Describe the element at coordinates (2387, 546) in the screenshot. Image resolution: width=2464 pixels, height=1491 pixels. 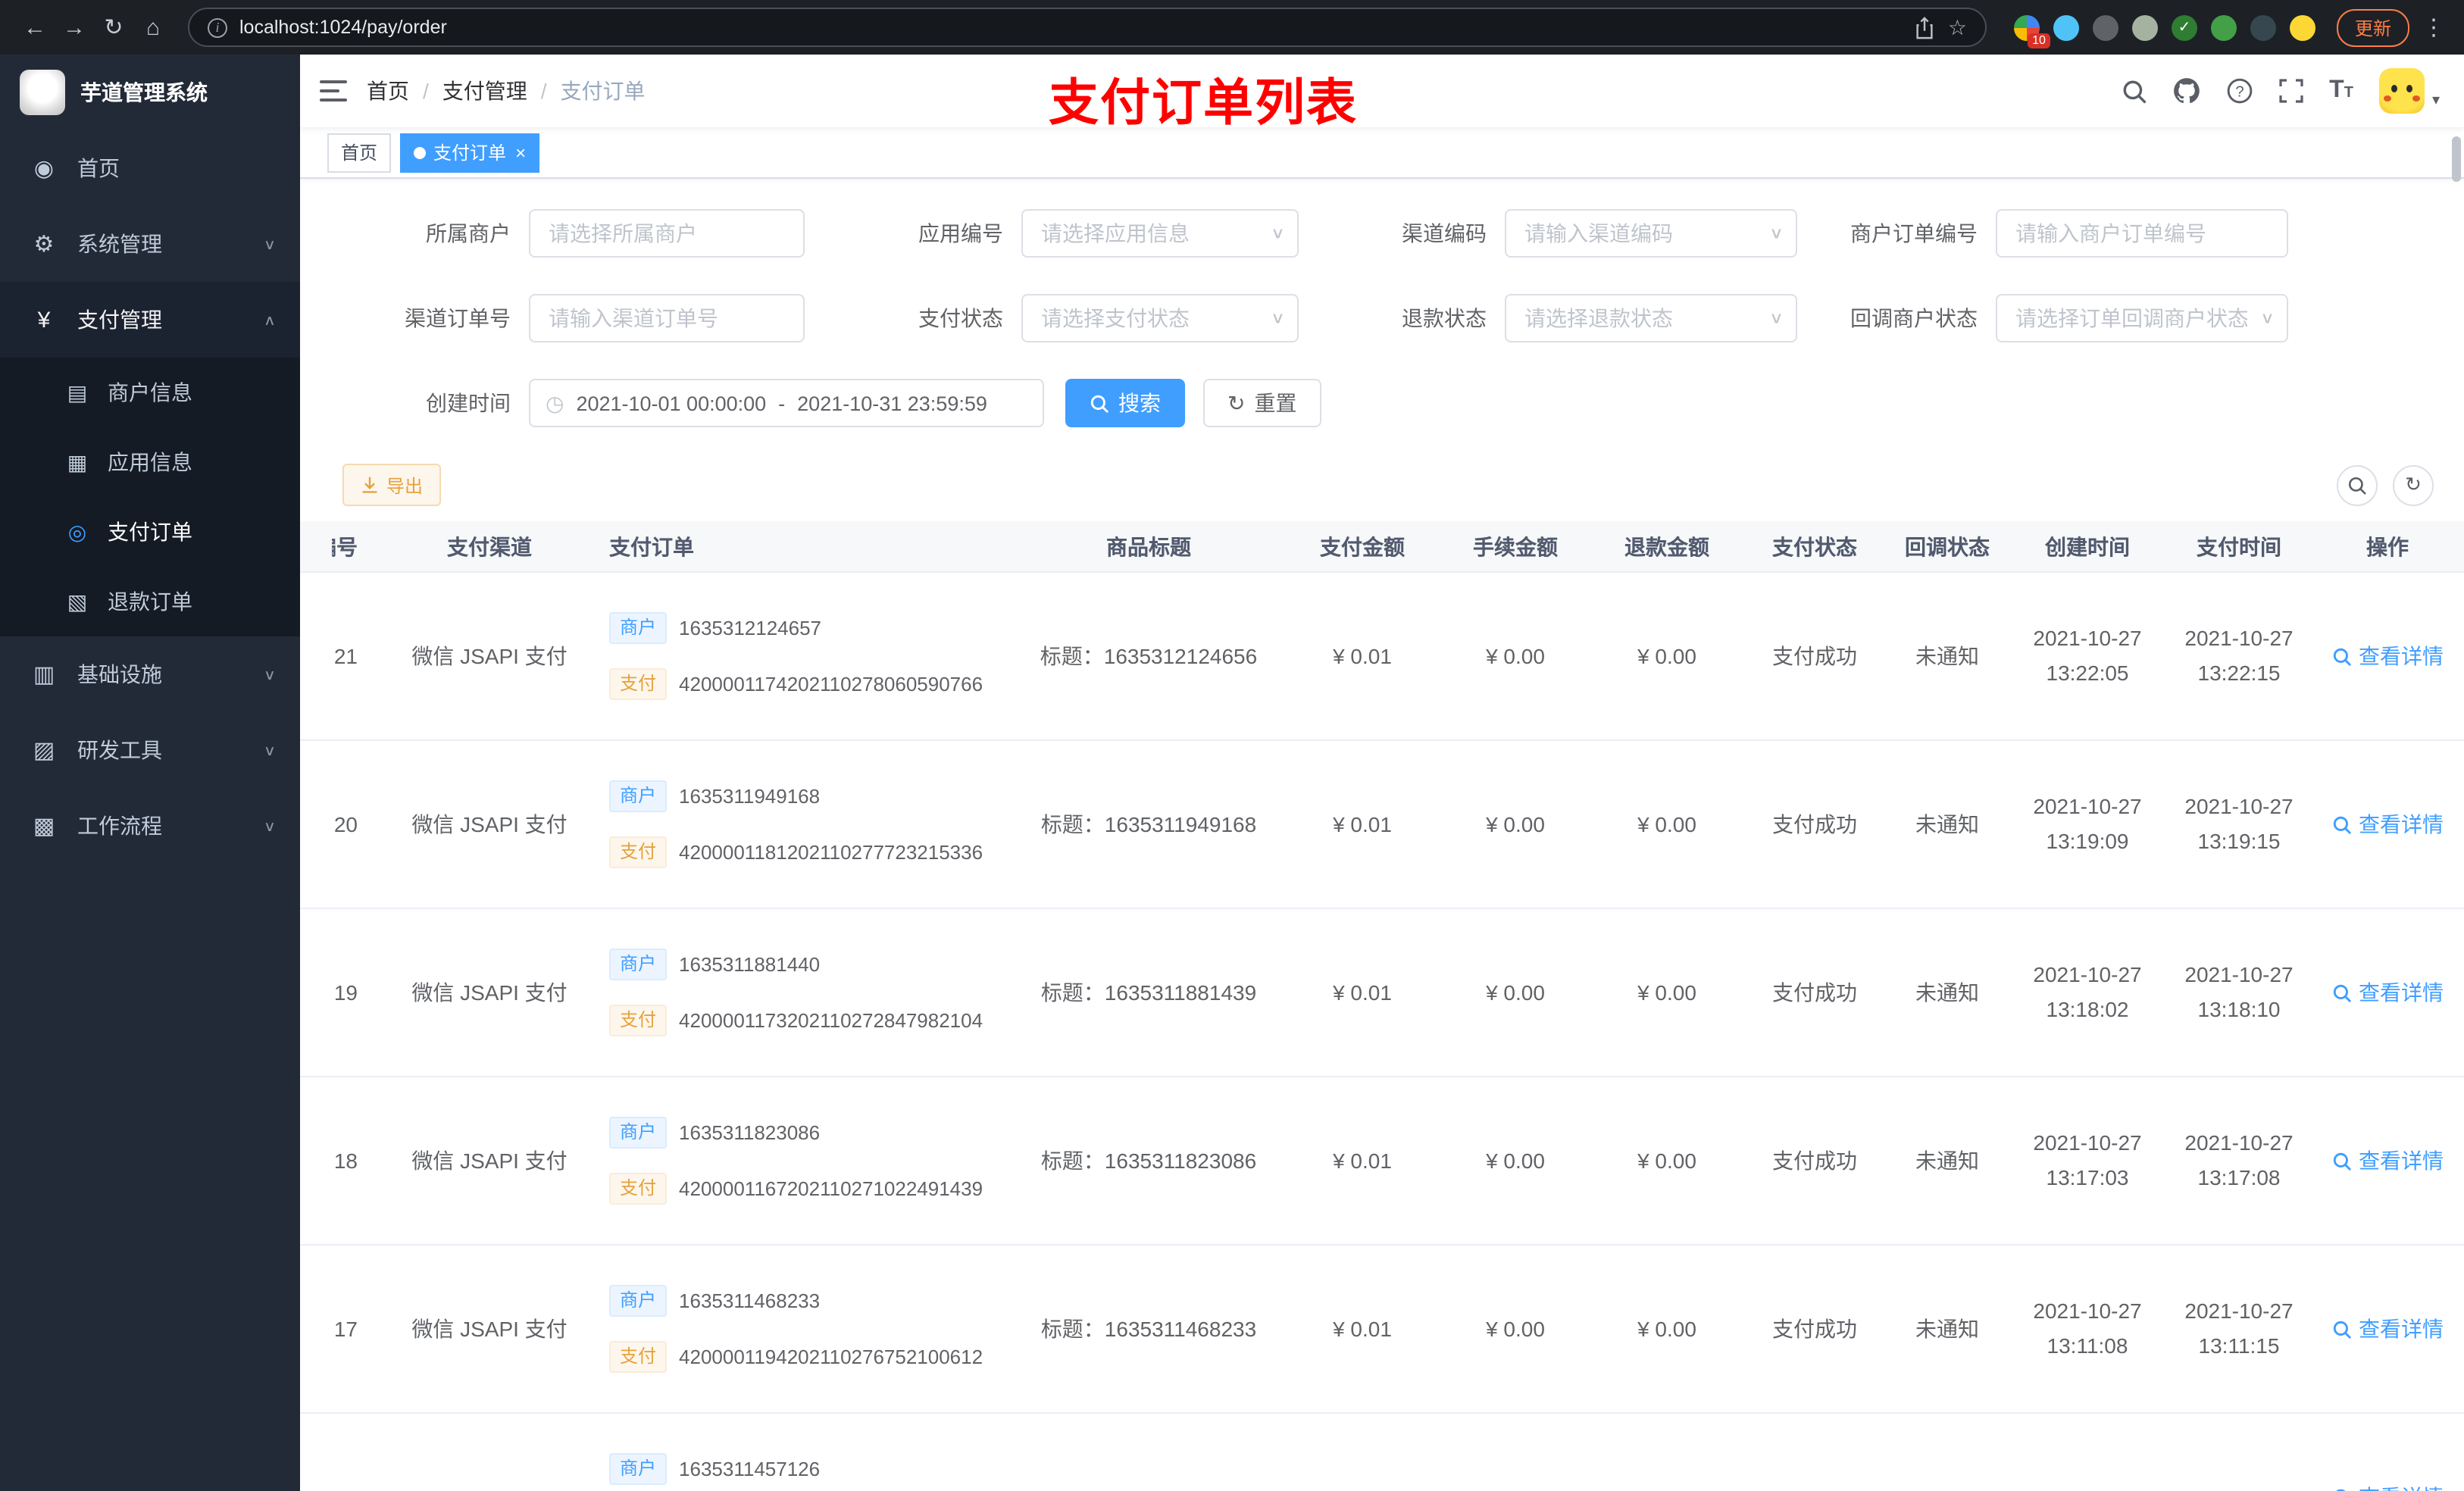
I see `header-actions: 操作` at that location.